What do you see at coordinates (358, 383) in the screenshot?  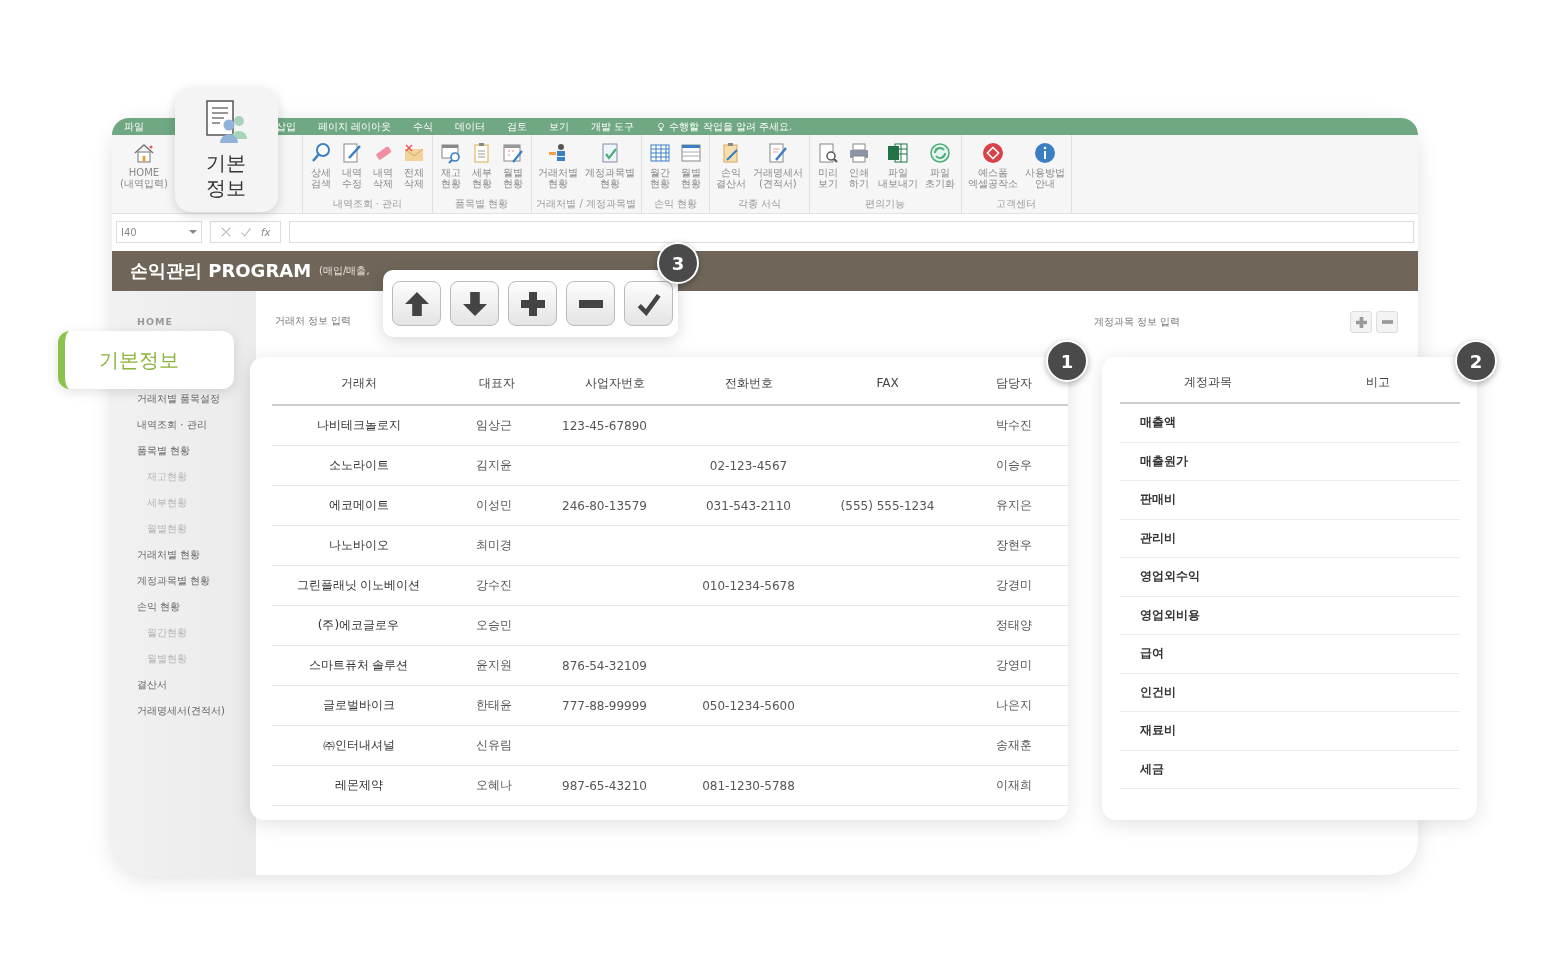 I see `column-header: 거래처` at bounding box center [358, 383].